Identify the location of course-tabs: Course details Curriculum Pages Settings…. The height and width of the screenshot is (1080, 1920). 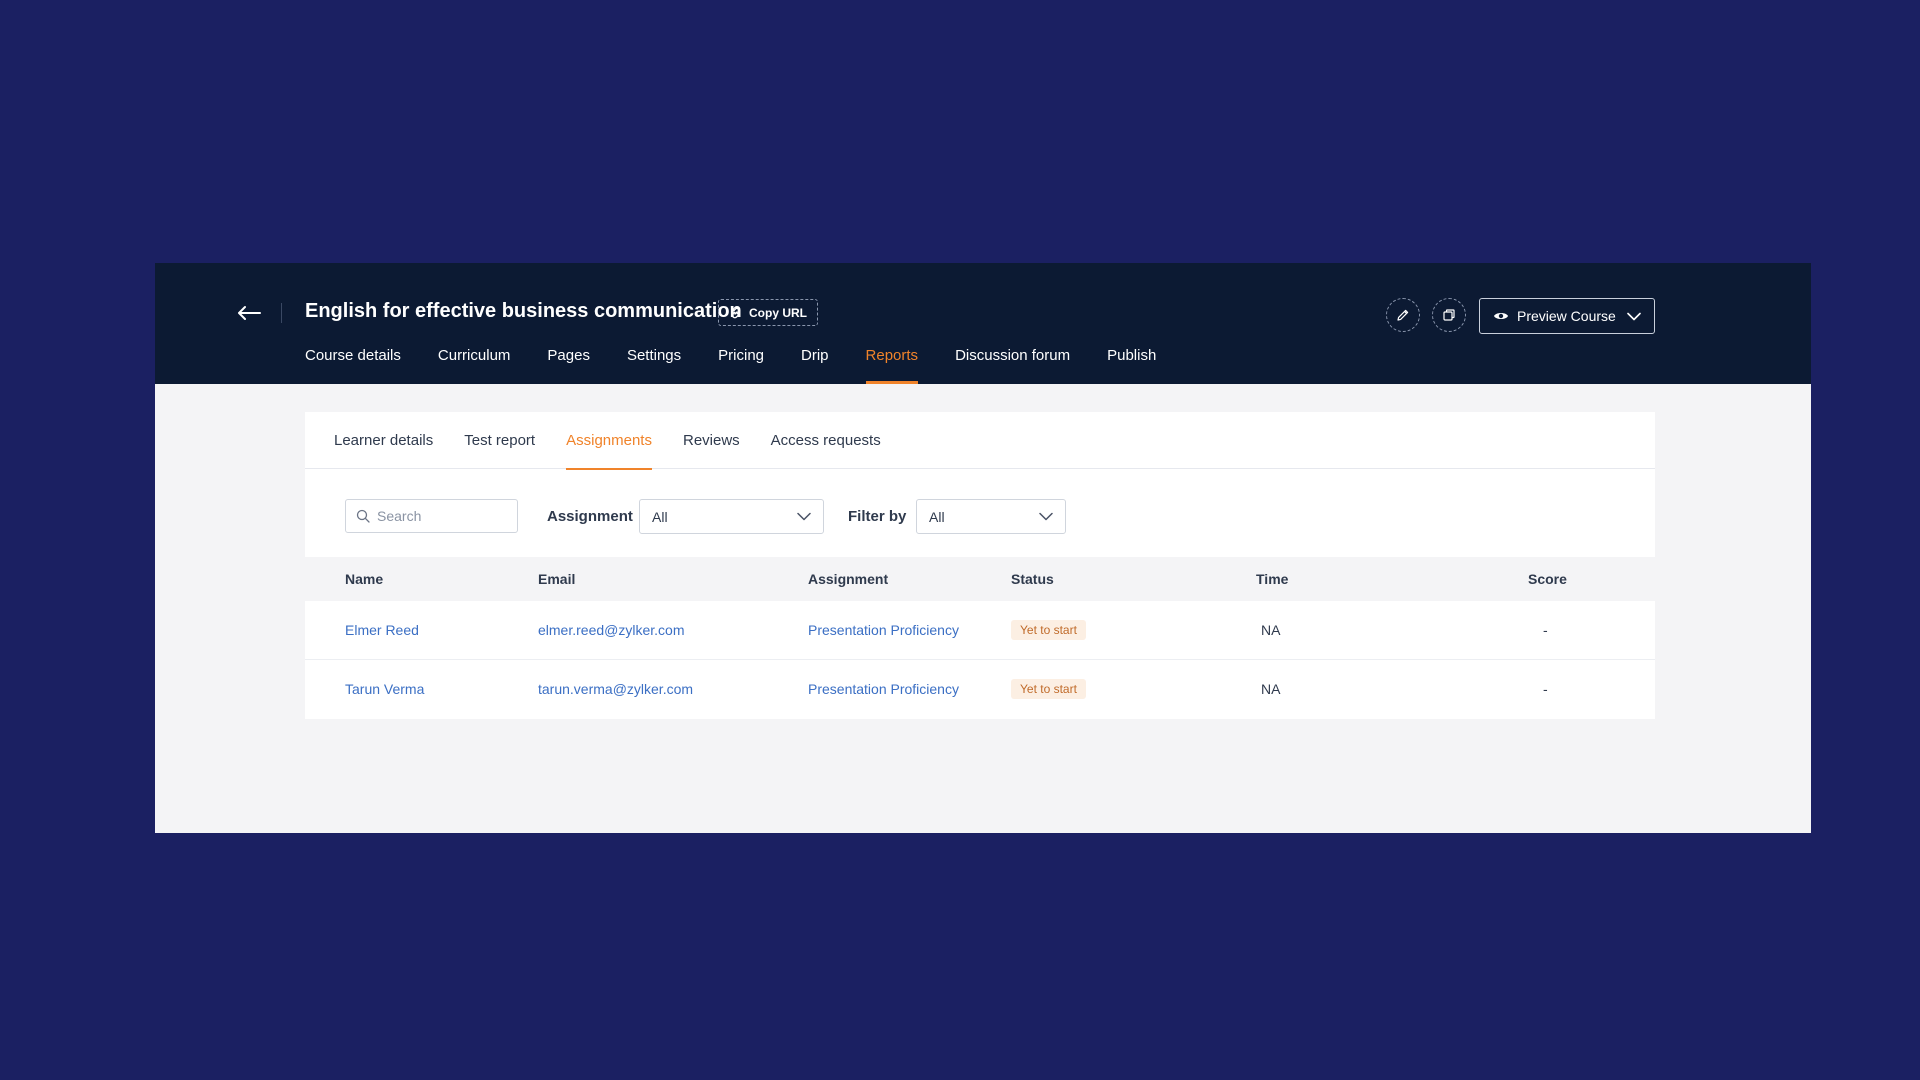
(749, 365).